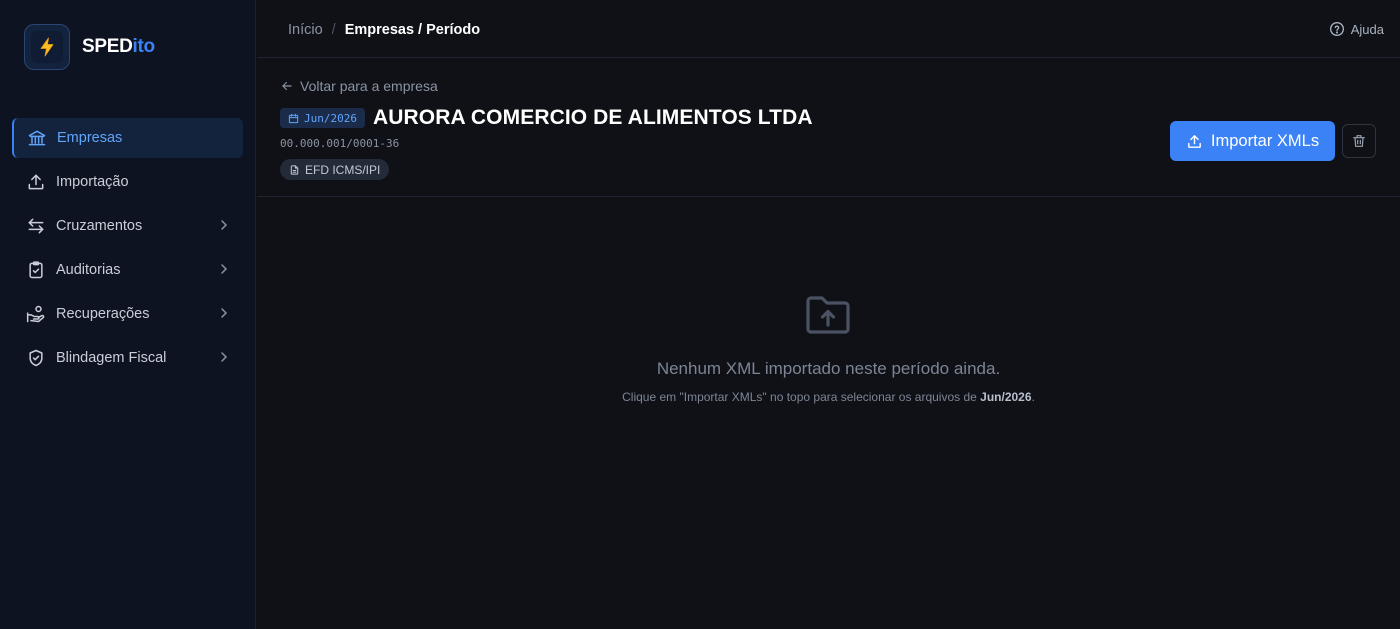 The width and height of the screenshot is (1400, 629). What do you see at coordinates (369, 86) in the screenshot?
I see `back-link-label: Voltar para a empresa` at bounding box center [369, 86].